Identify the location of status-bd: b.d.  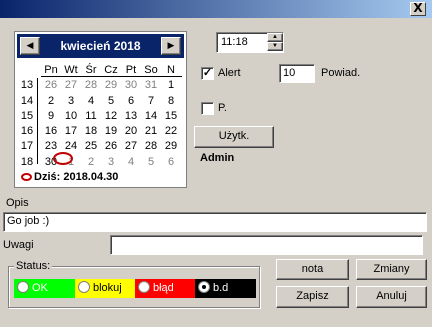
(225, 288).